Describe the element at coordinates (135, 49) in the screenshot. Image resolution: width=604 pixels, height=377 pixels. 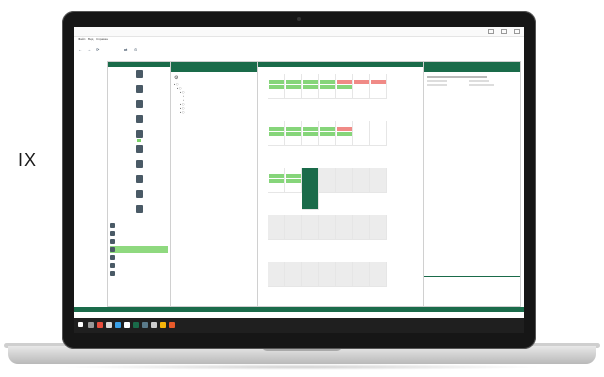
I see `help-button: ⊙` at that location.